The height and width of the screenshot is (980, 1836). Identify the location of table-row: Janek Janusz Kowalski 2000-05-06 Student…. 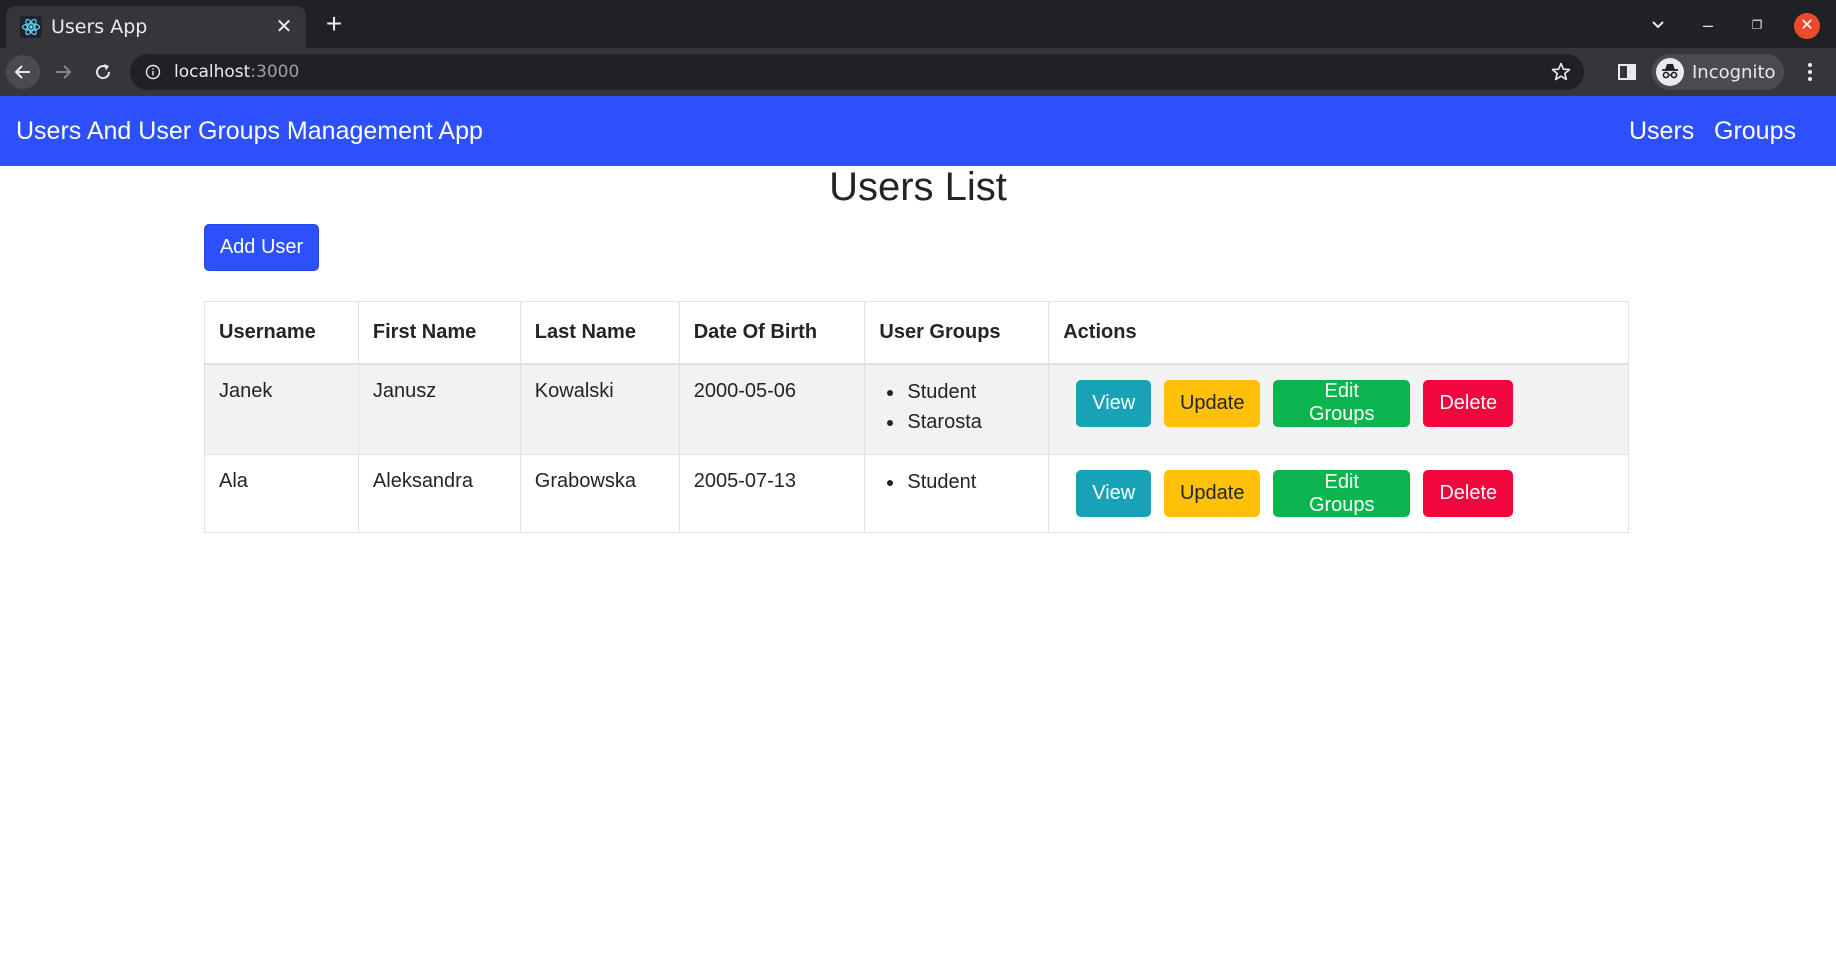
(916, 409).